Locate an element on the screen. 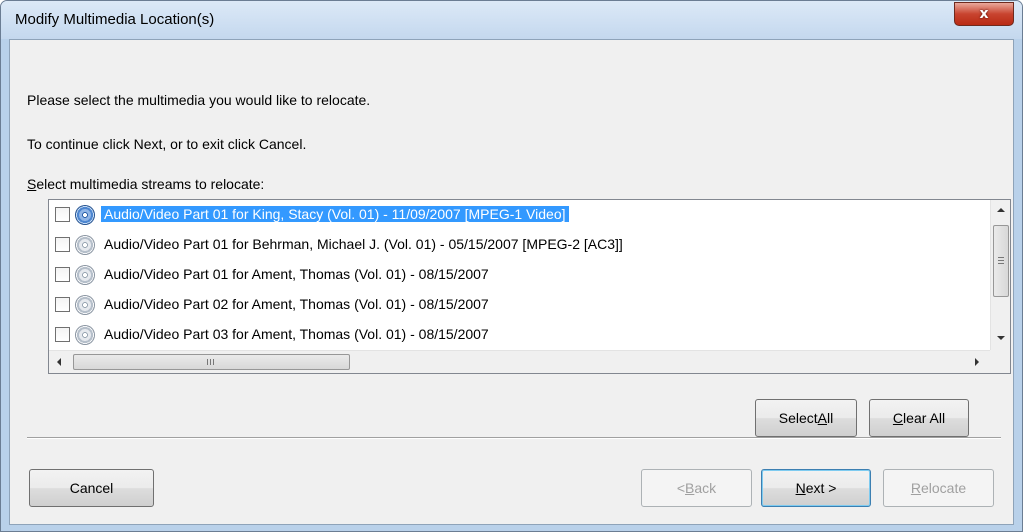  clear-all-label-post: lear All is located at coordinates (924, 418).